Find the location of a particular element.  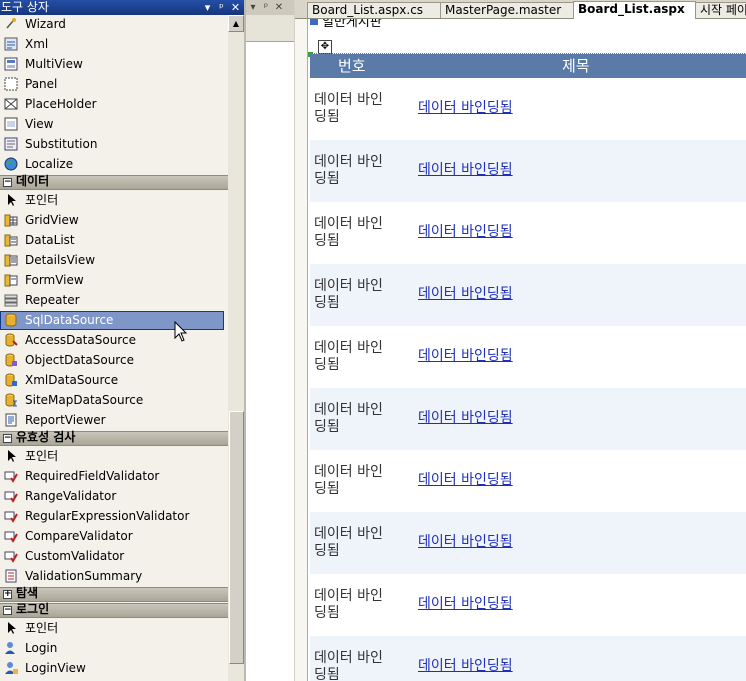

toolbox-item-datalist: DataList is located at coordinates (114, 240).